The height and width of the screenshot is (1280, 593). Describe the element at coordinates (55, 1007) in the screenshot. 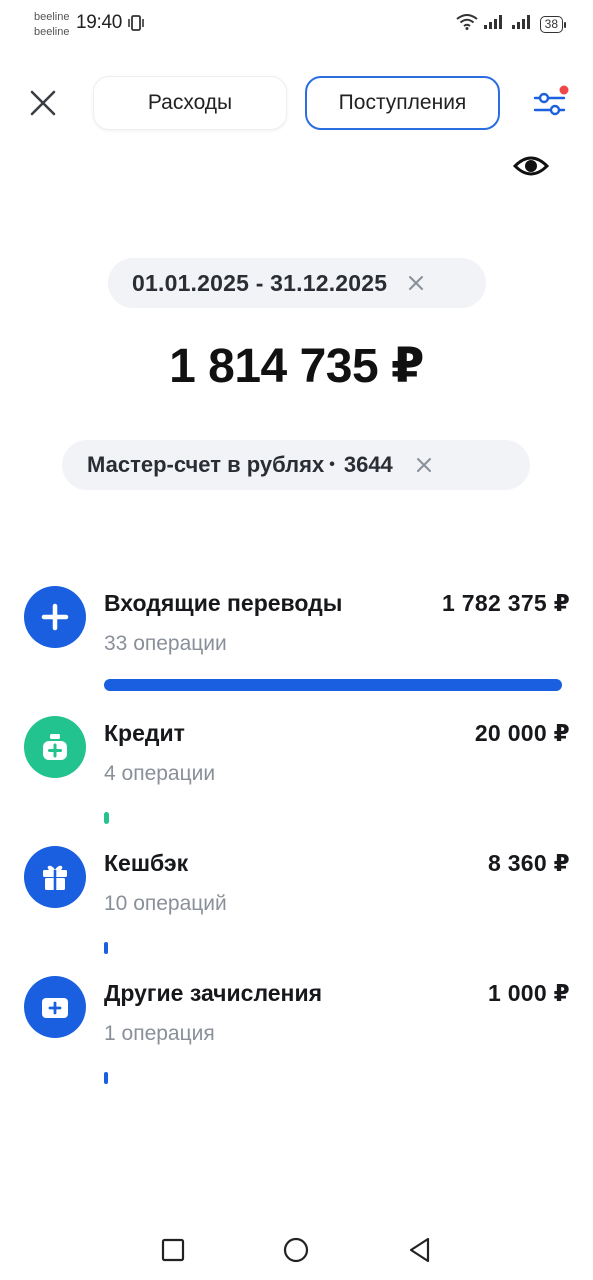

I see `wallet-plus-icon` at that location.